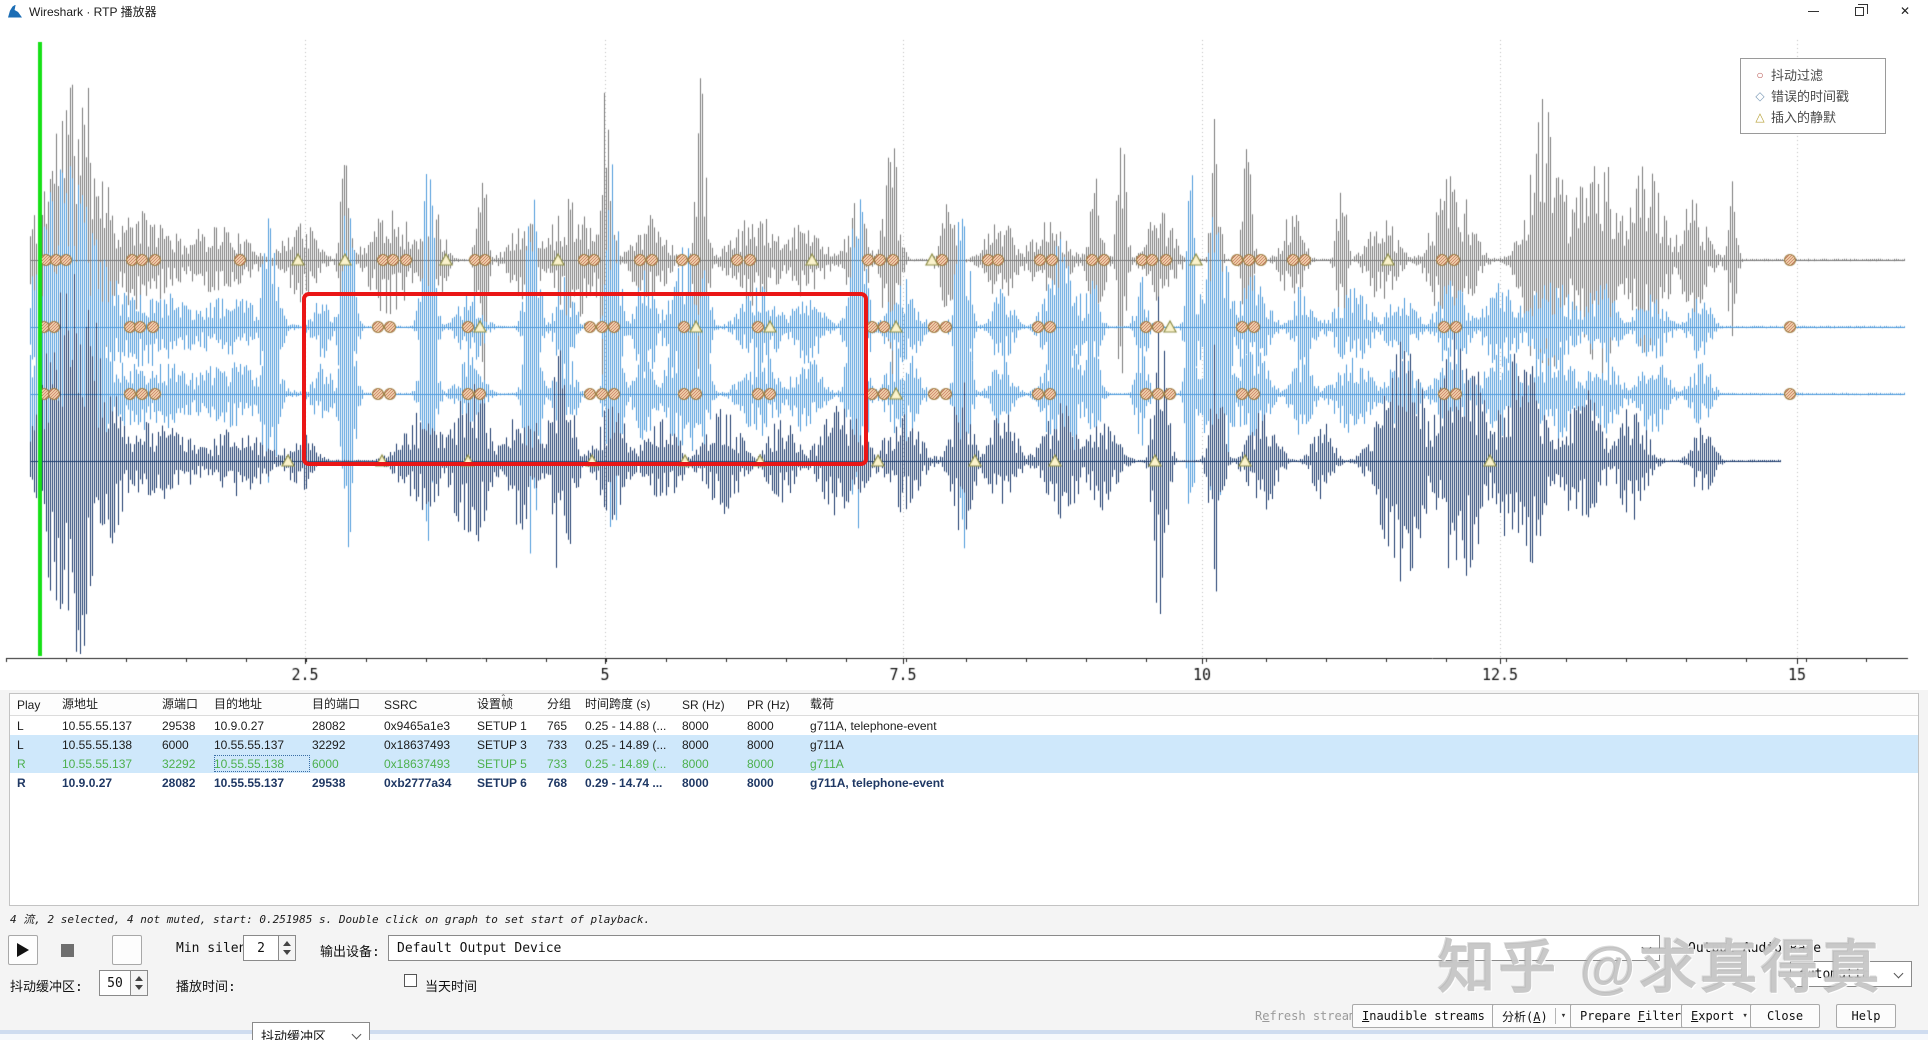  What do you see at coordinates (1363, 704) in the screenshot?
I see `column-header: 载荷` at bounding box center [1363, 704].